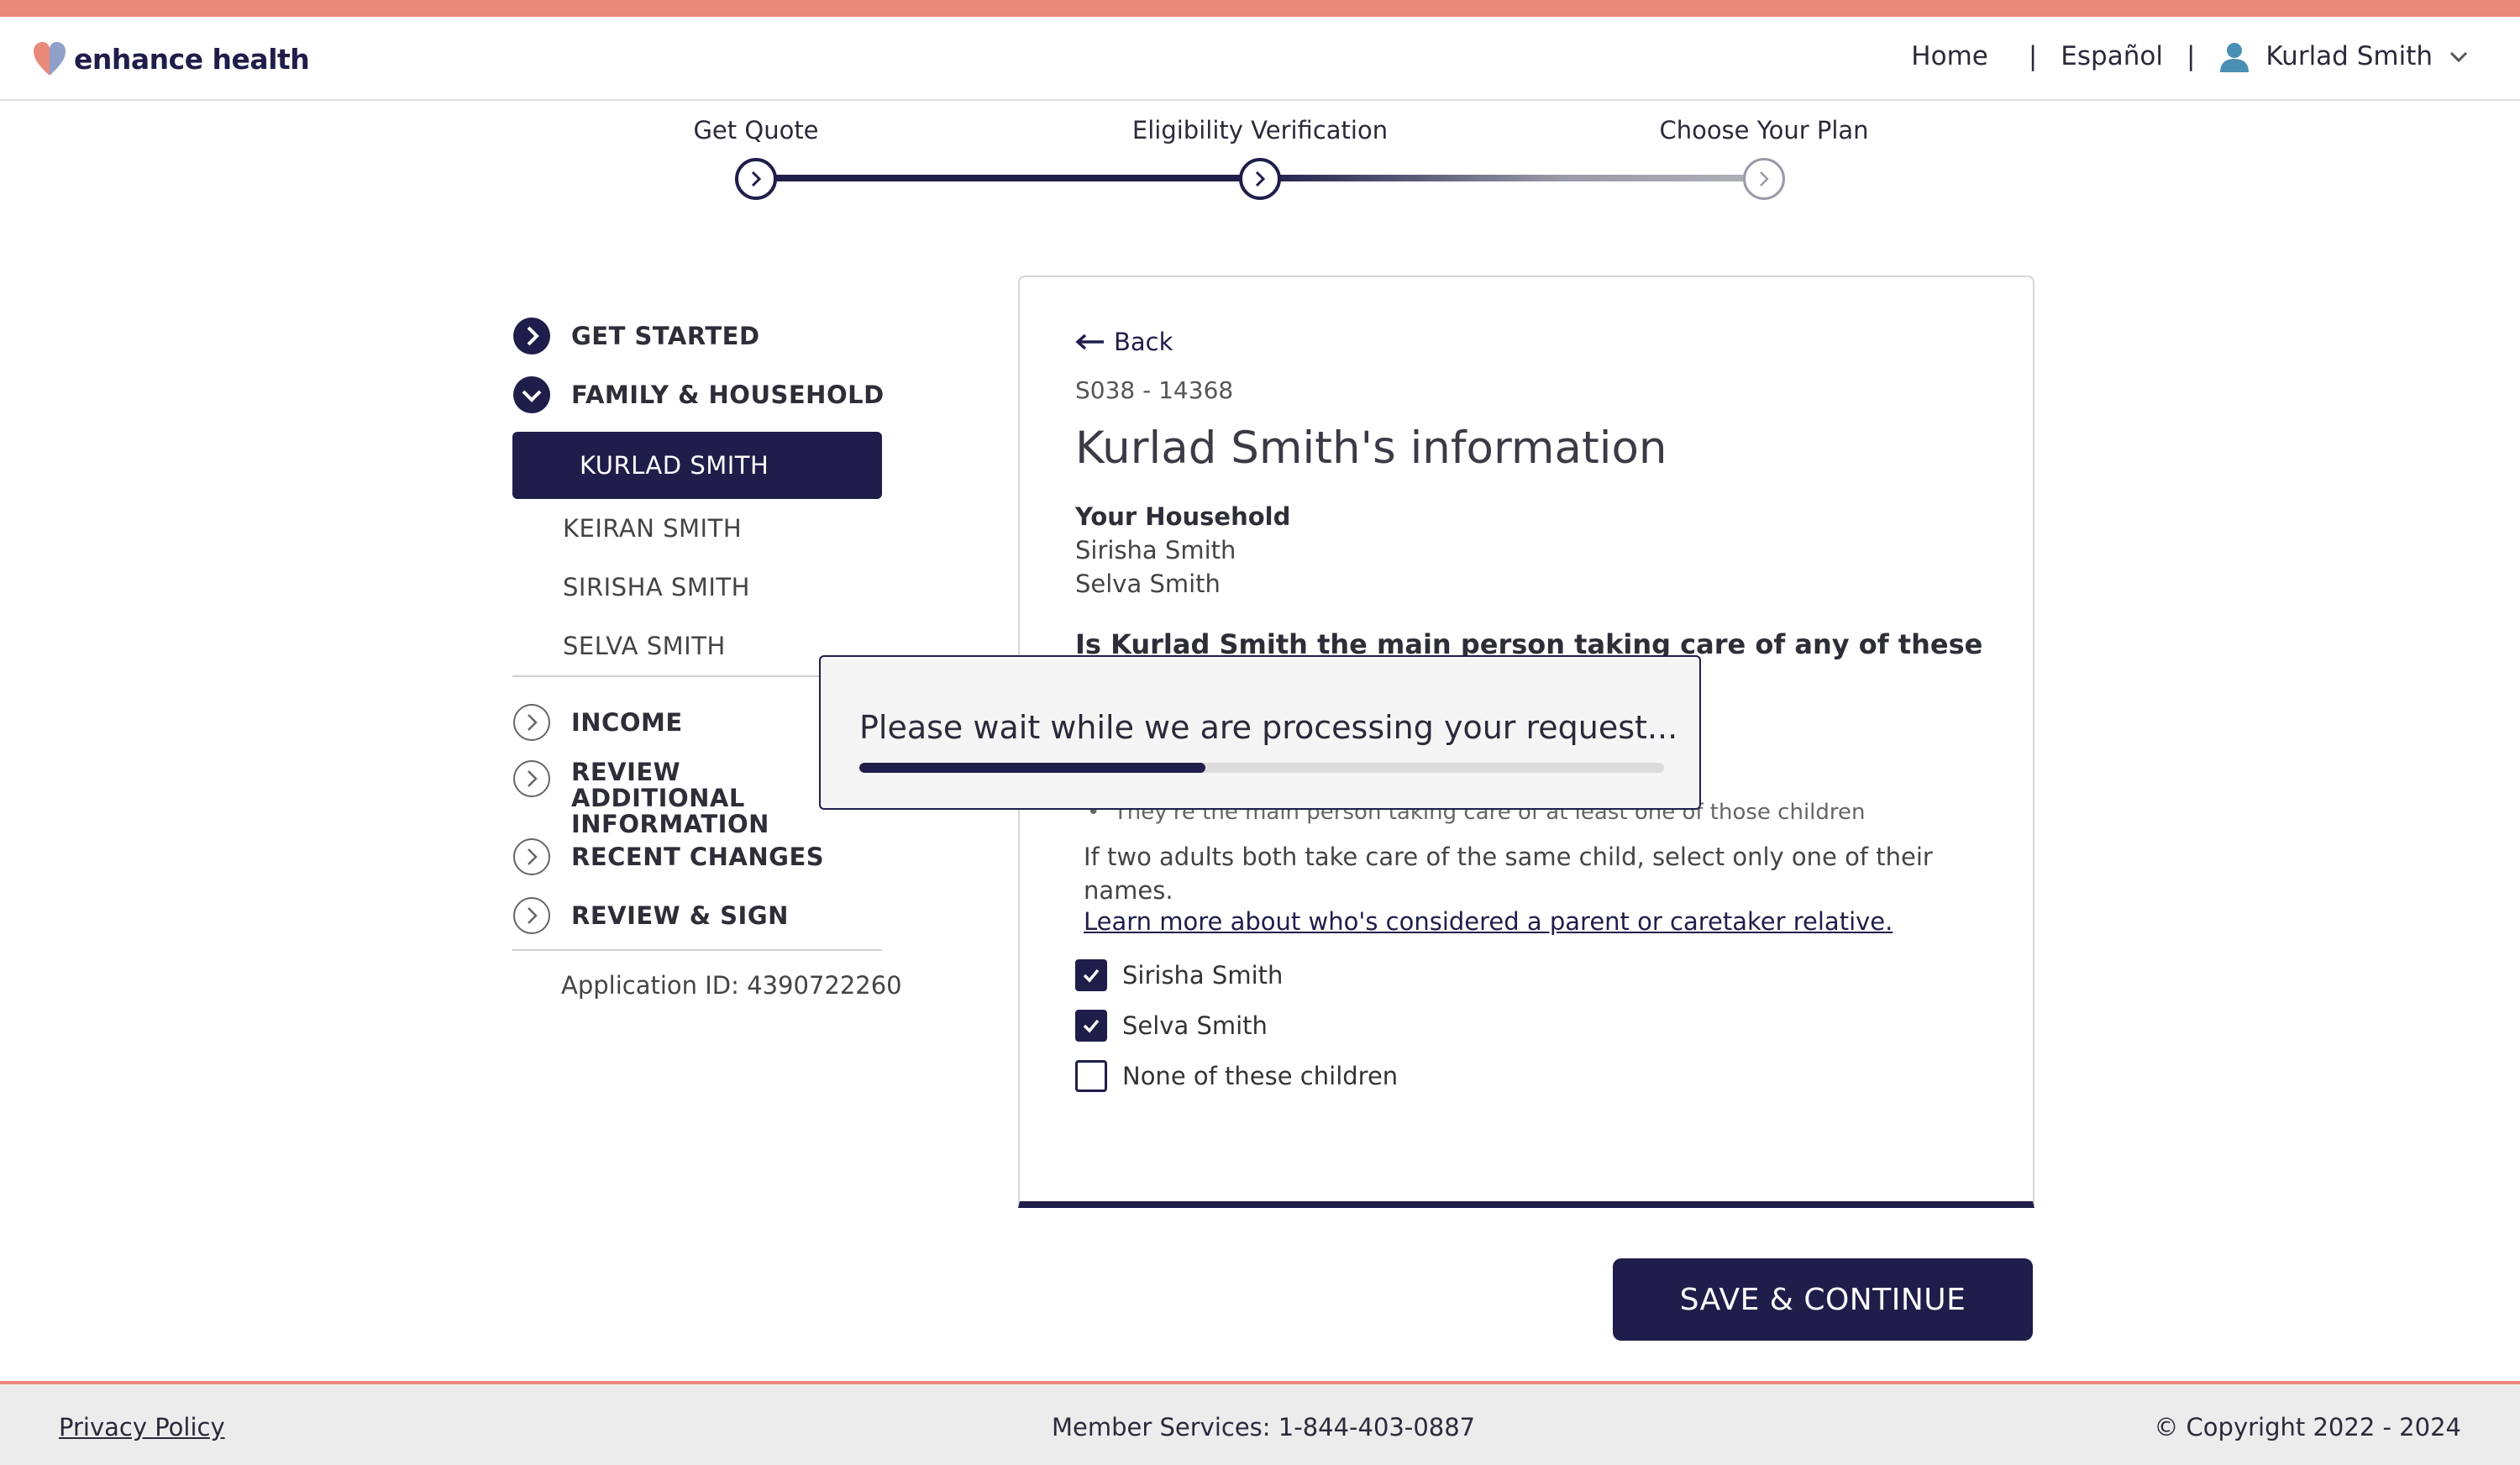 Image resolution: width=2520 pixels, height=1465 pixels. What do you see at coordinates (697, 950) in the screenshot?
I see `sidebar-divider` at bounding box center [697, 950].